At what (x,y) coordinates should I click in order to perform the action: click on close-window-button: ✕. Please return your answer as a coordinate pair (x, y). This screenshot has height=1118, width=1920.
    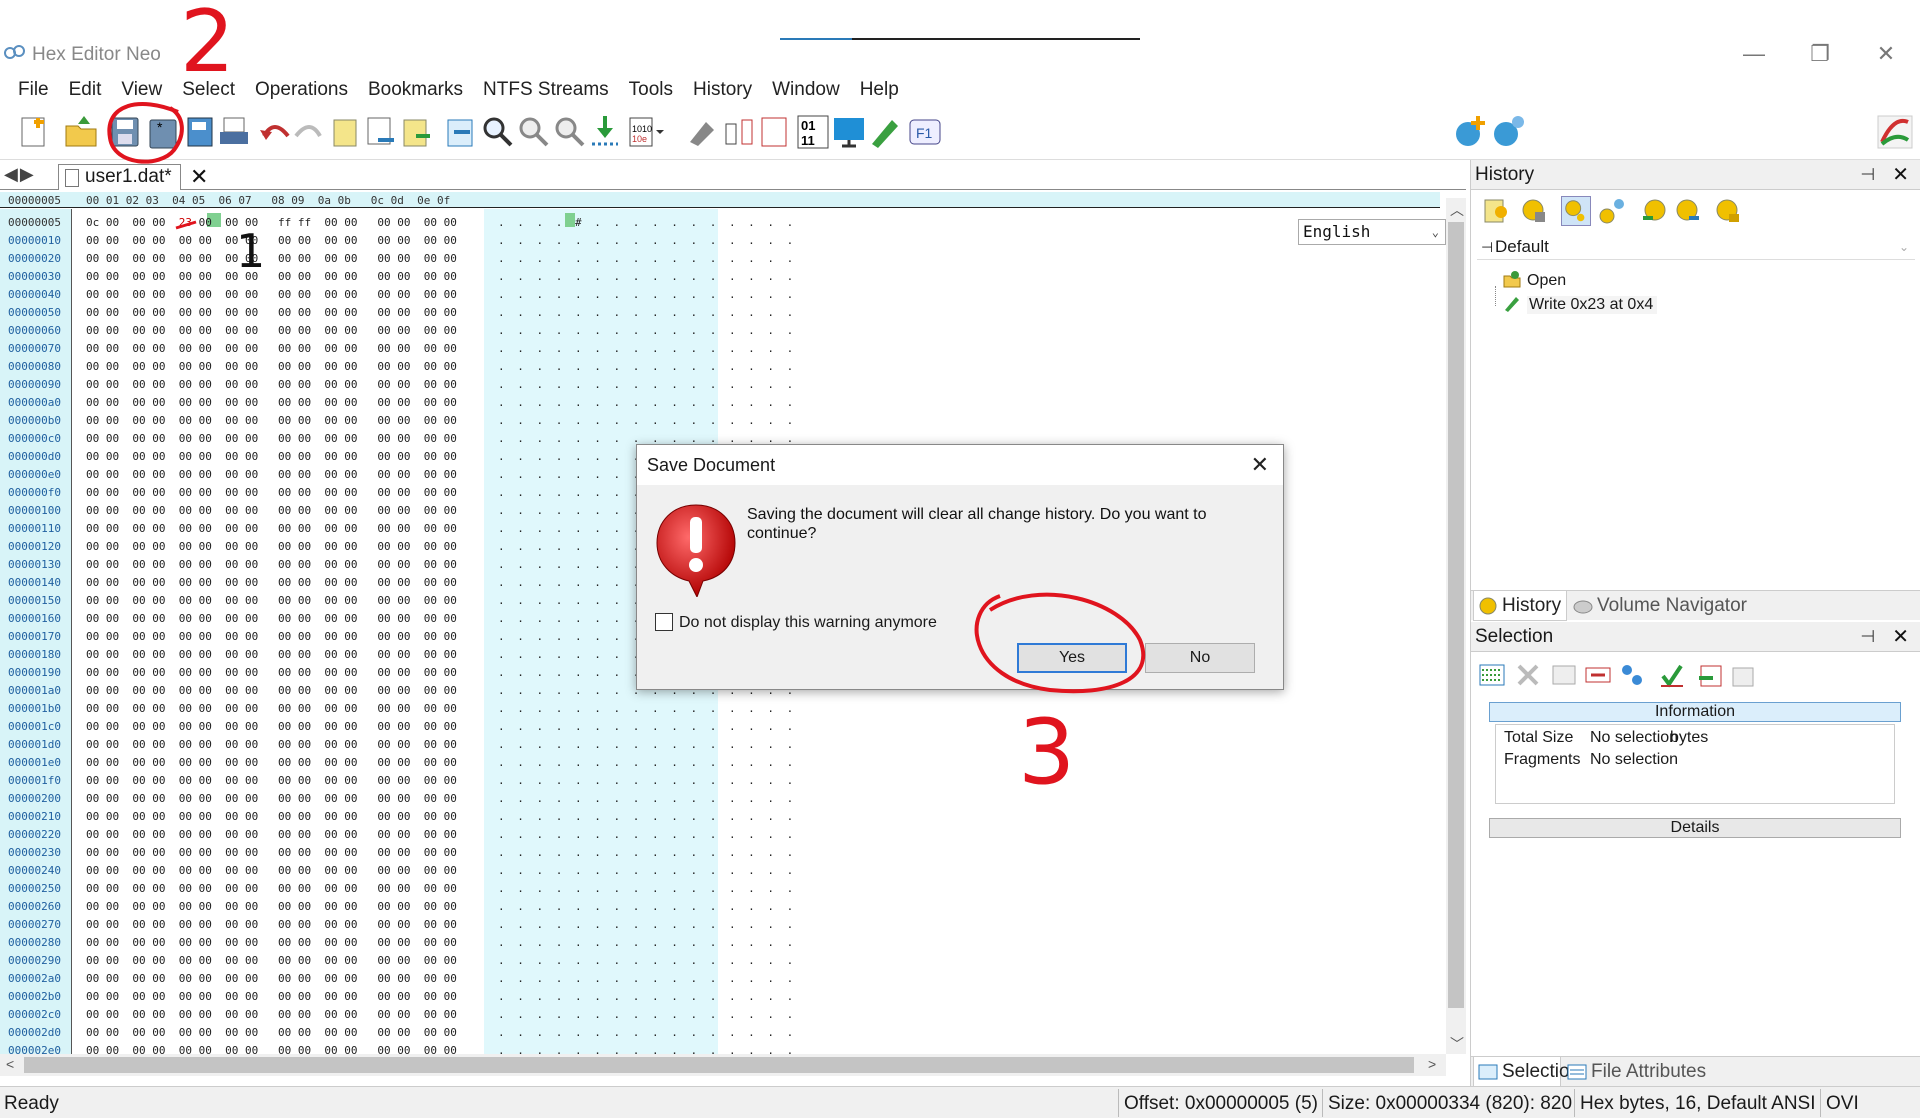
    Looking at the image, I should click on (1886, 54).